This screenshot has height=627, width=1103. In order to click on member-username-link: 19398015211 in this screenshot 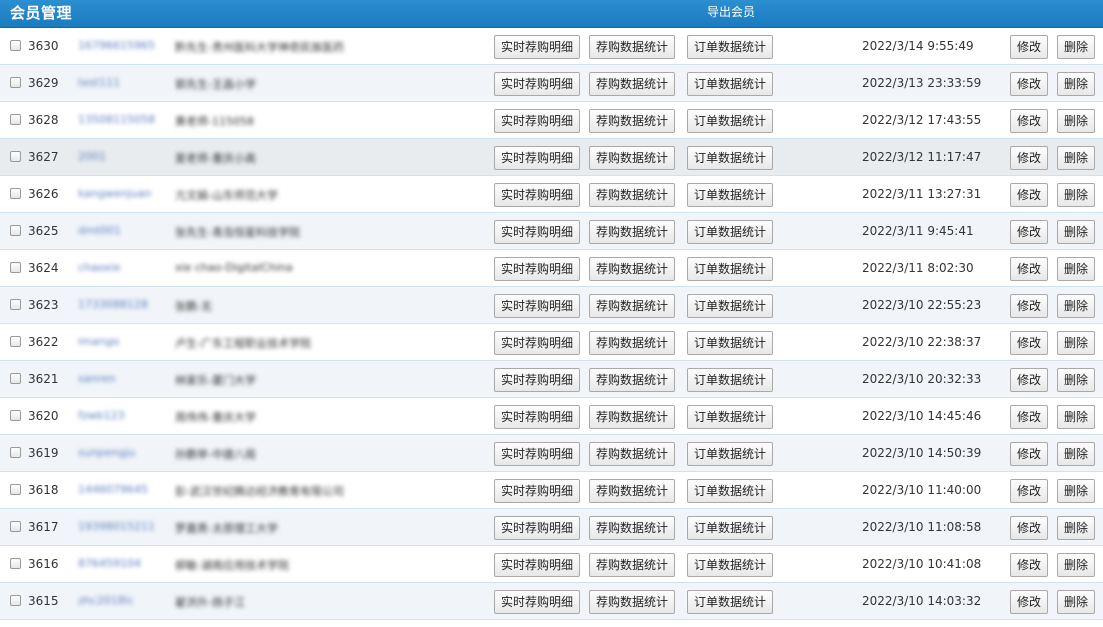, I will do `click(116, 526)`.